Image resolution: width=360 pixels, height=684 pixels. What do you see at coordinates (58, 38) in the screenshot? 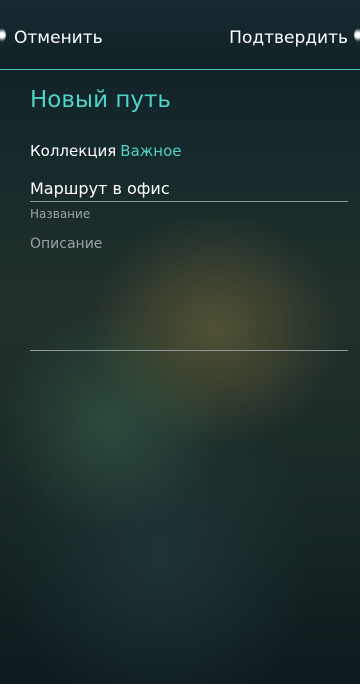
I see `cancel-button: Отменить` at bounding box center [58, 38].